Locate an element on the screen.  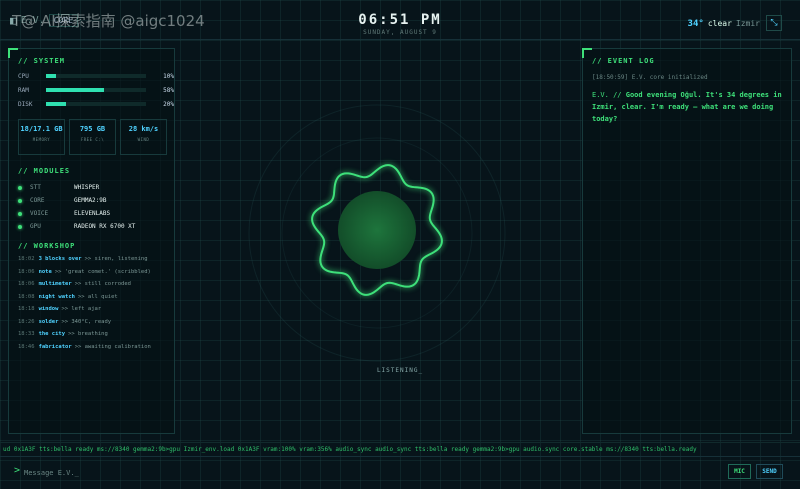
event-log-entry: [18:50:59] E.V. core initialized is located at coordinates (650, 77).